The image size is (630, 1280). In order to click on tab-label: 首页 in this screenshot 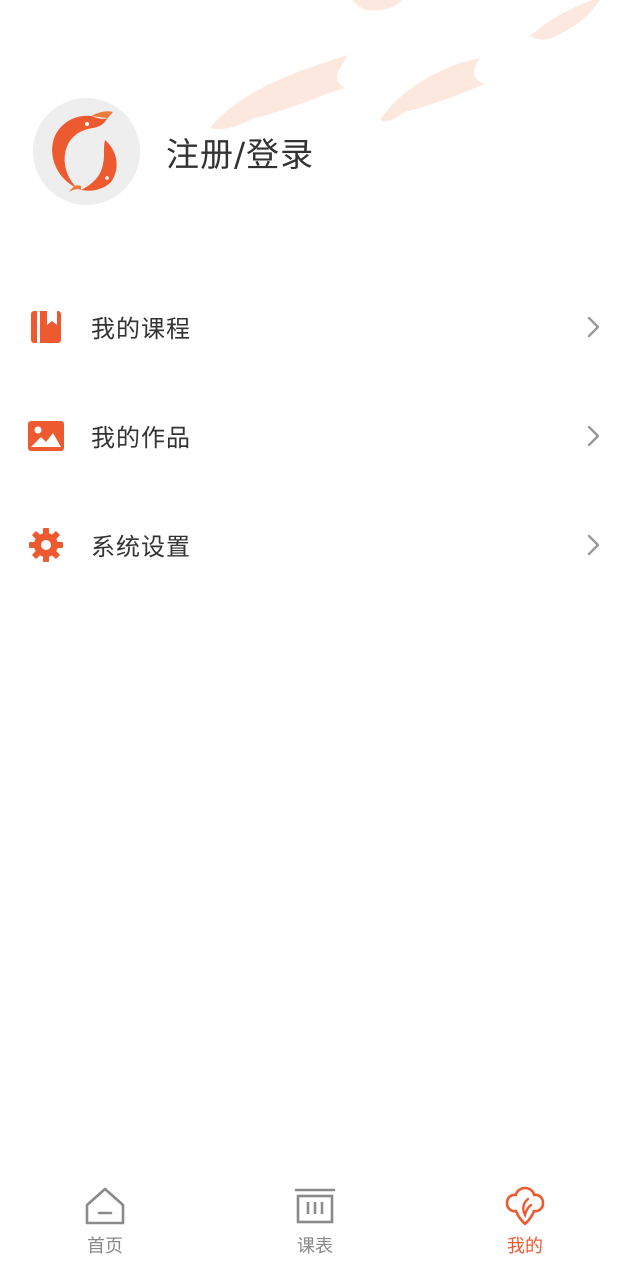, I will do `click(105, 1246)`.